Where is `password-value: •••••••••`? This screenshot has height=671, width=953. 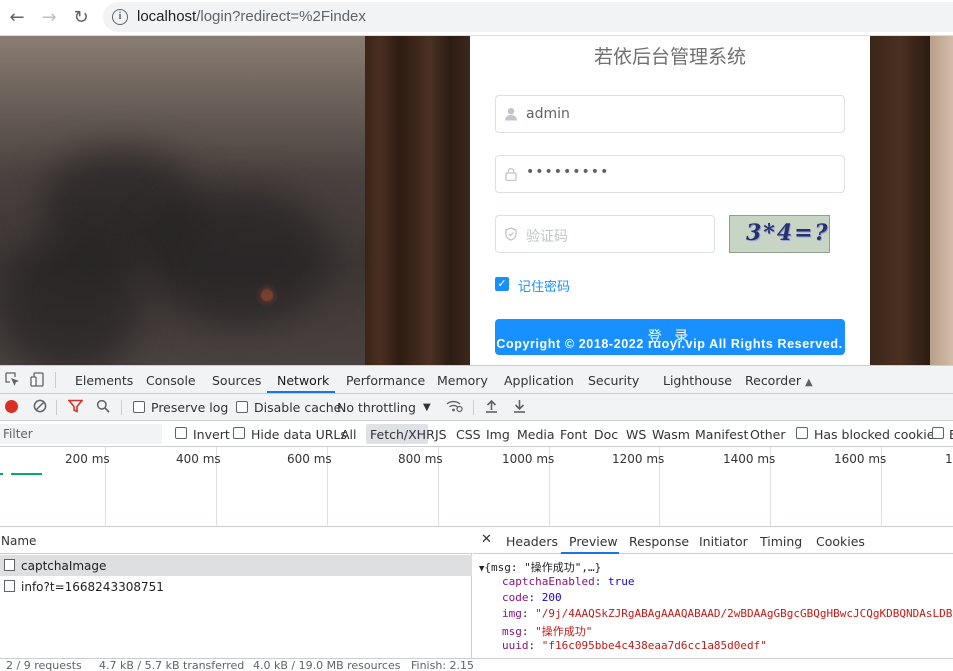
password-value: ••••••••• is located at coordinates (568, 172).